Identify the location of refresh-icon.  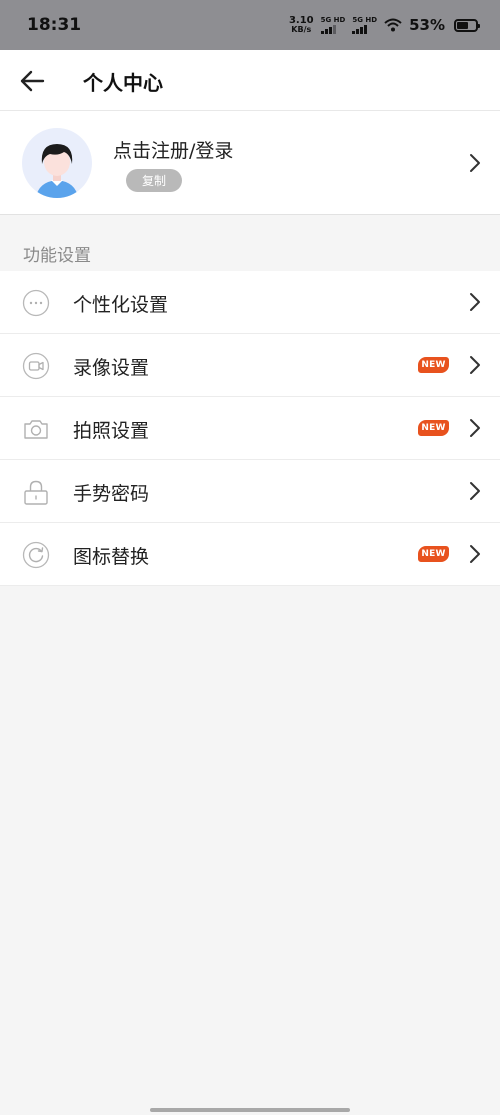
(36, 555).